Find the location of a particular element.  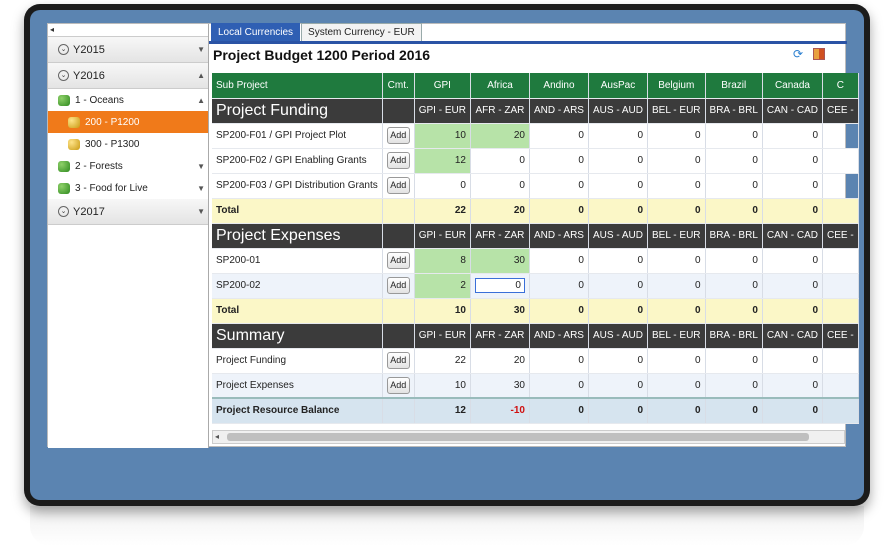

value-cell: 2 is located at coordinates (442, 286).